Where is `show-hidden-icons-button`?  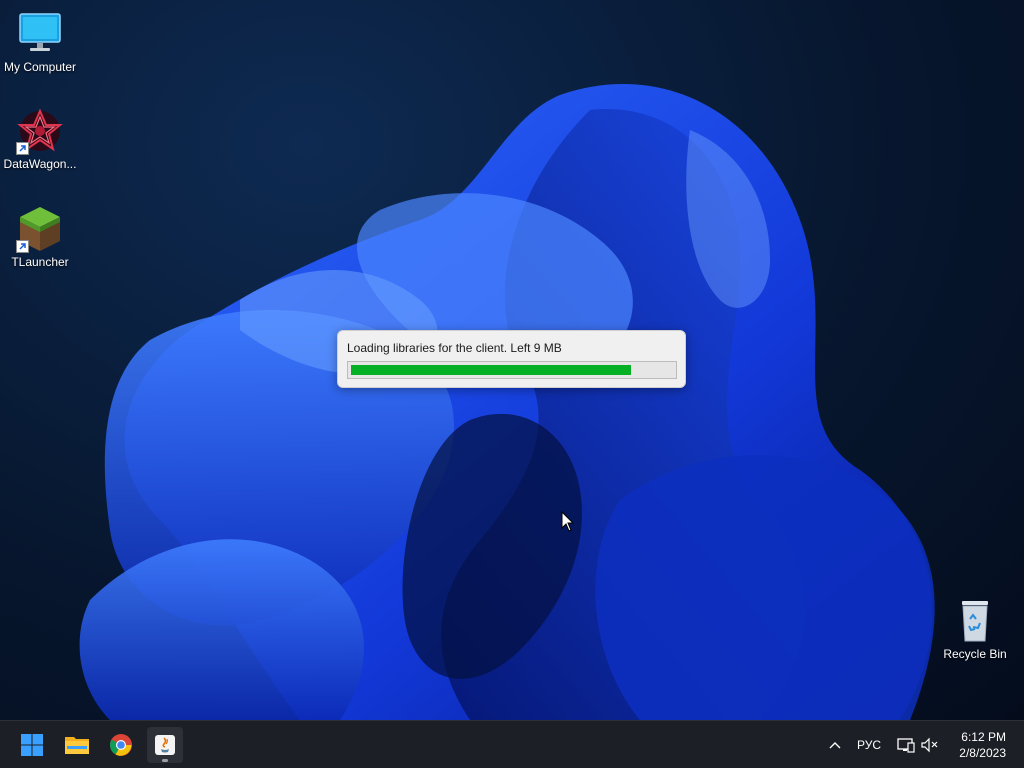
show-hidden-icons-button is located at coordinates (835, 745).